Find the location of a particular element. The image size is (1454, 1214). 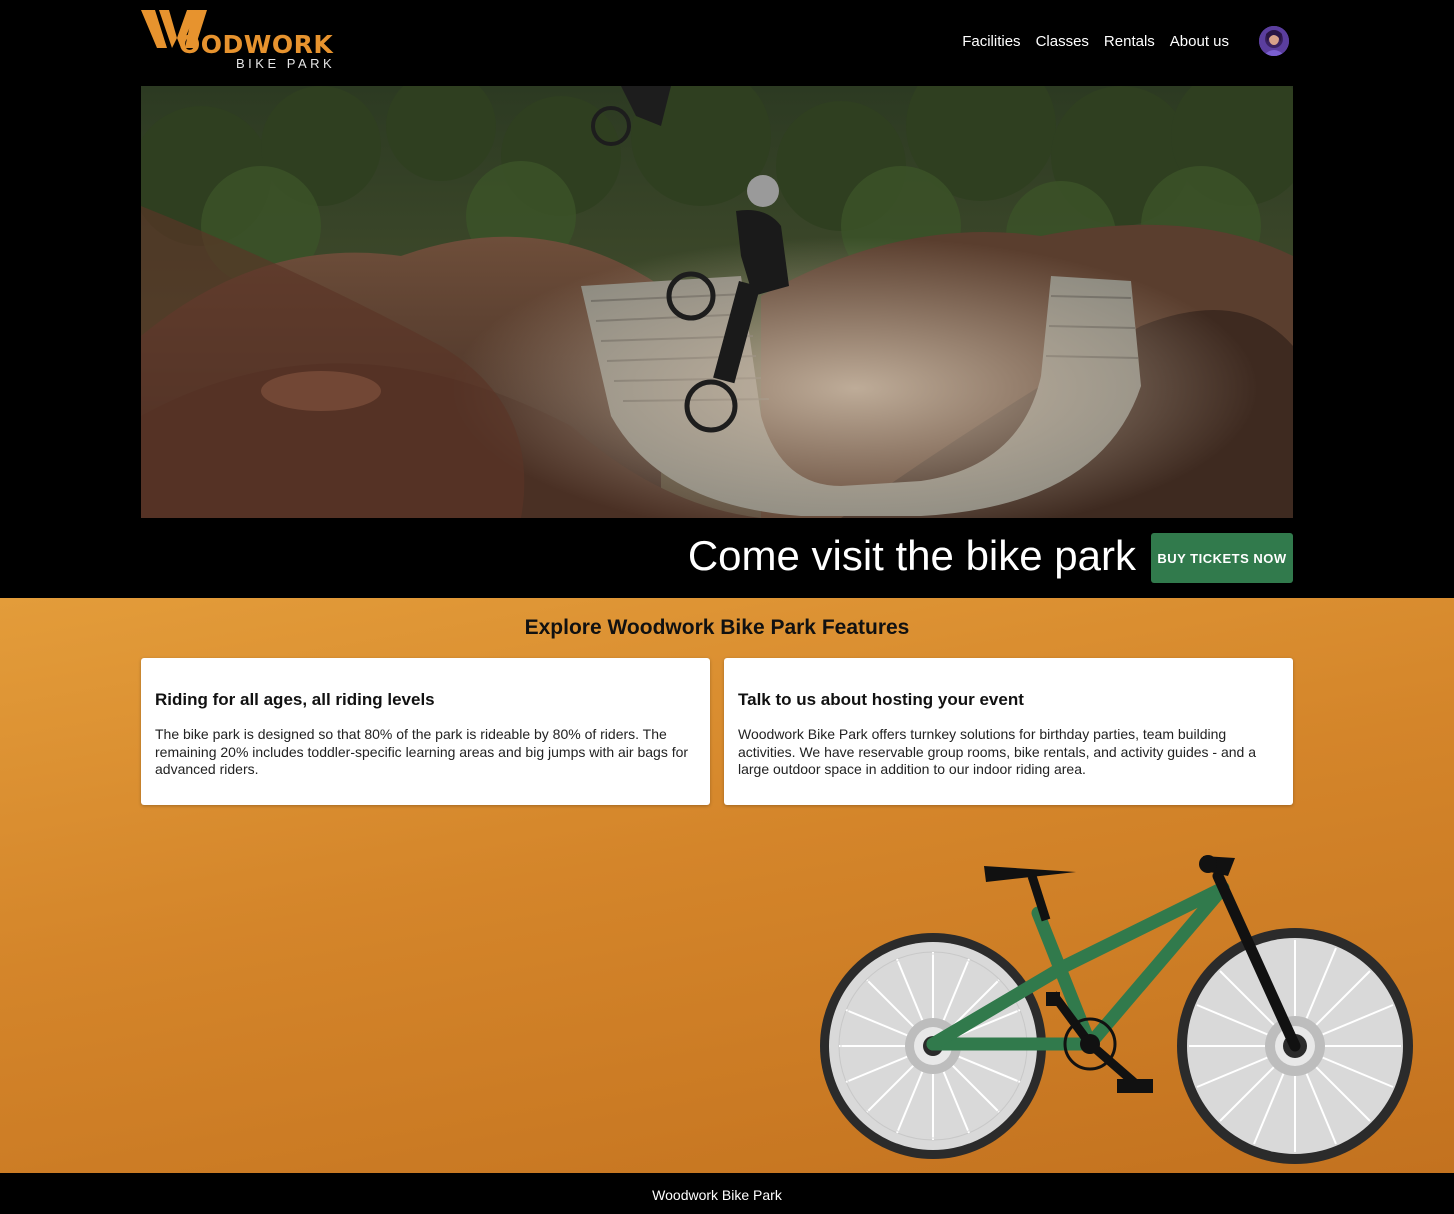

hero-cta-row: Come visit the bike park BUY TICKETS NOW is located at coordinates (727, 558).